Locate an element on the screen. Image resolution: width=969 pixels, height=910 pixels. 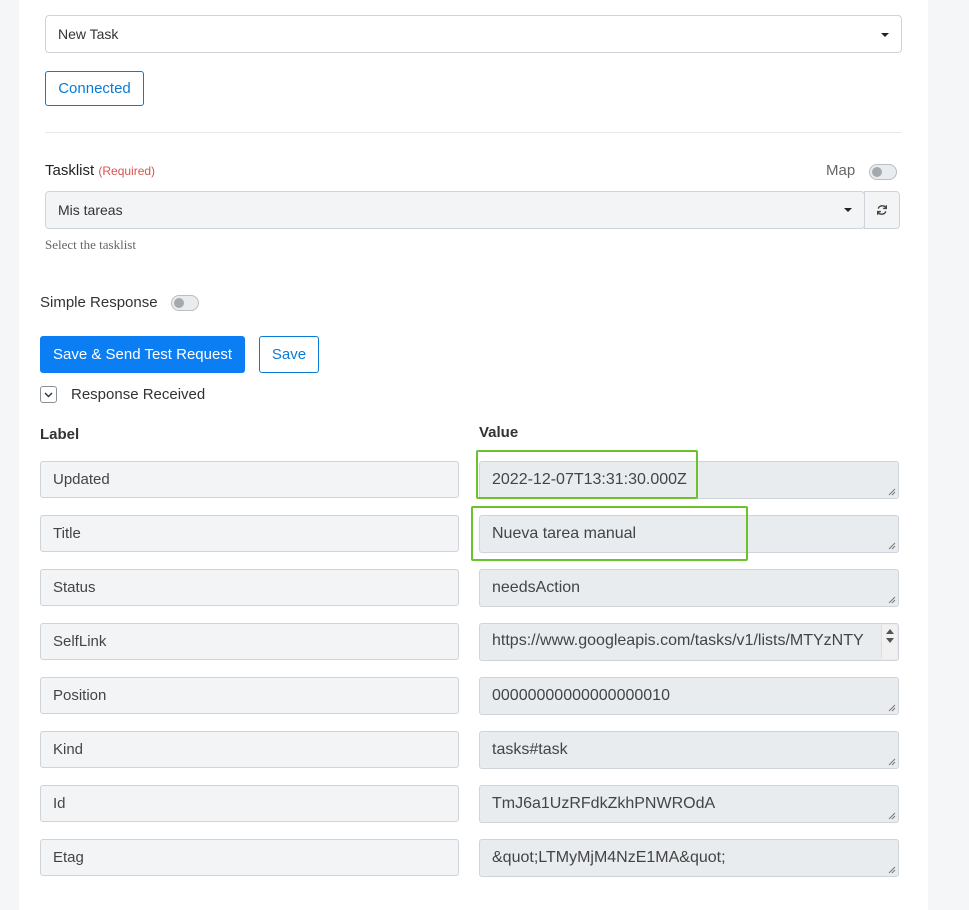
response-value-text: needsAction is located at coordinates (536, 587).